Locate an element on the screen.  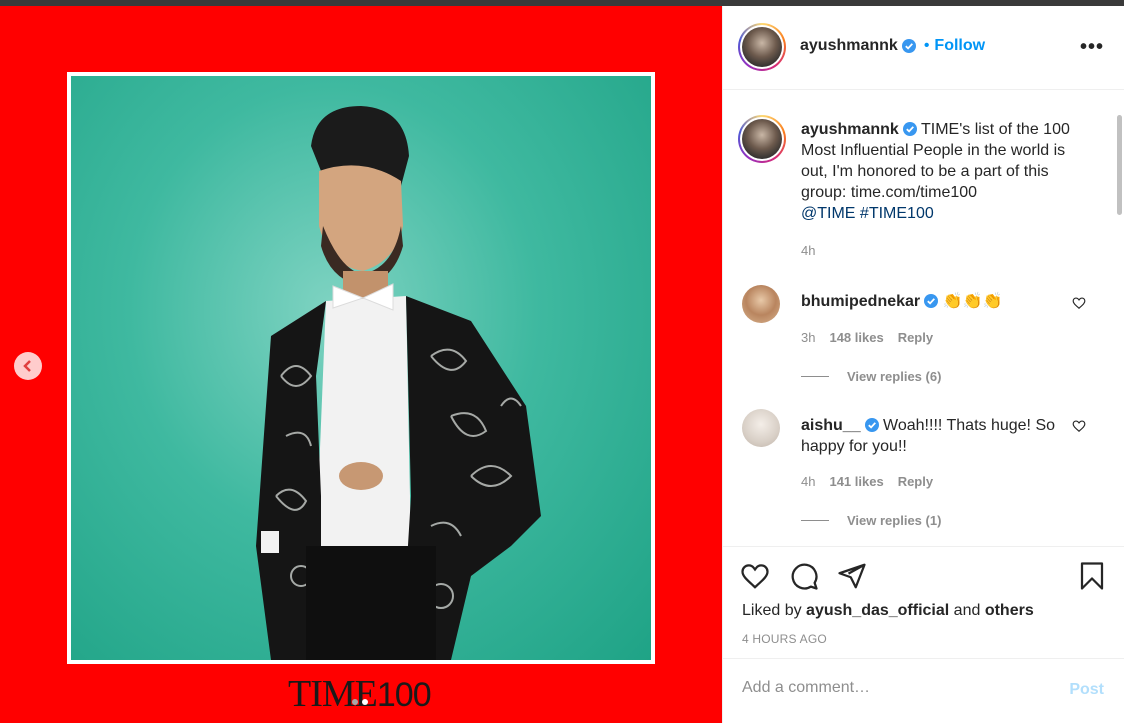
caption-username: ayushmannk is located at coordinates (850, 129).